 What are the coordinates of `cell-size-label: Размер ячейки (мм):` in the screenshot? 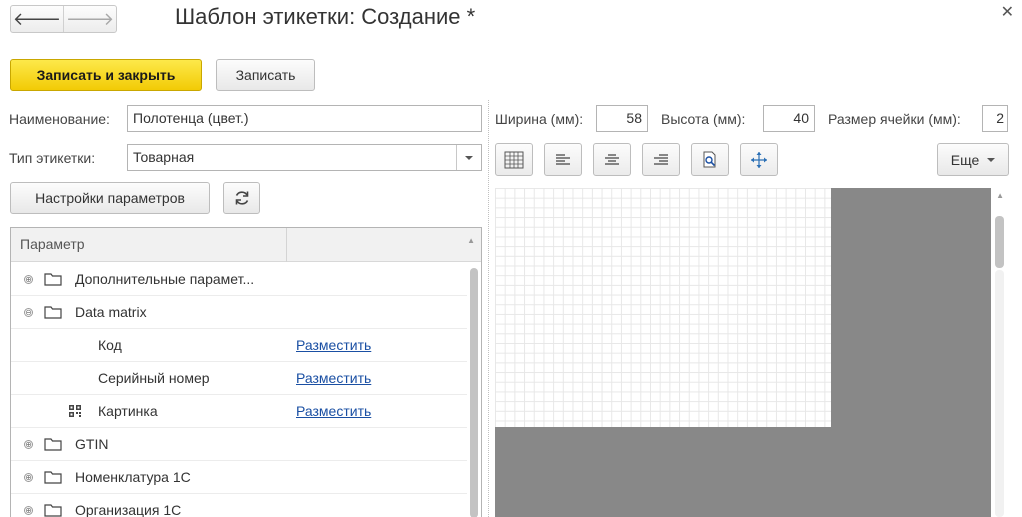 It's located at (894, 119).